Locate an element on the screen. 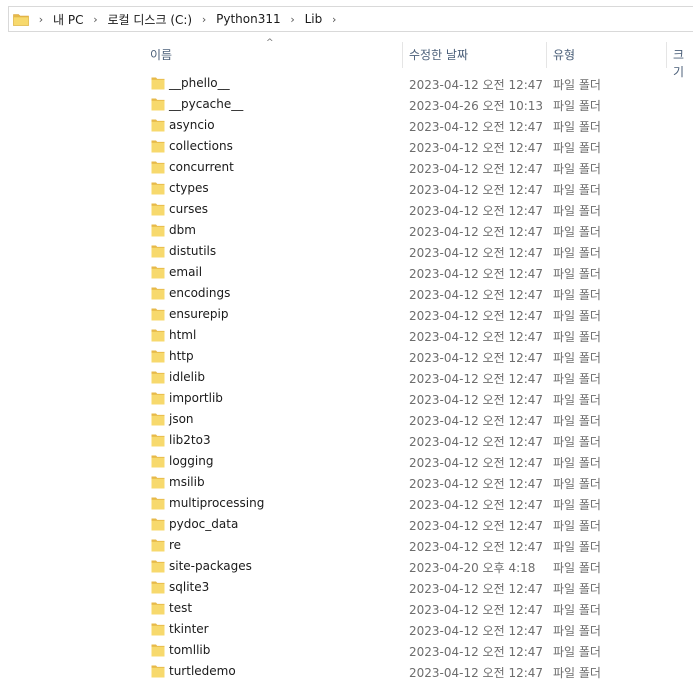  file-row: multiprocessing 2023-04-12 오전 12:47 파일 폴더 is located at coordinates (346, 503).